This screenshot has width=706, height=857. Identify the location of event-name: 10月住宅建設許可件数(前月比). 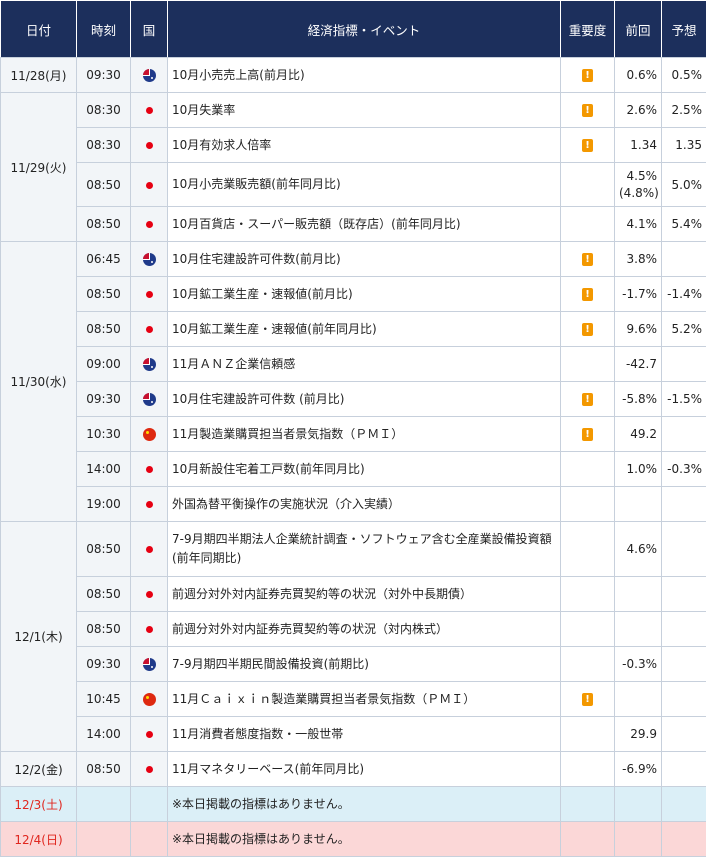
(364, 259).